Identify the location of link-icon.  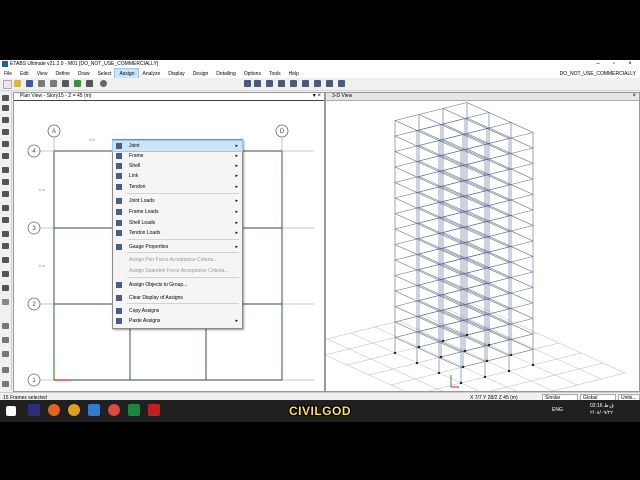
(119, 176).